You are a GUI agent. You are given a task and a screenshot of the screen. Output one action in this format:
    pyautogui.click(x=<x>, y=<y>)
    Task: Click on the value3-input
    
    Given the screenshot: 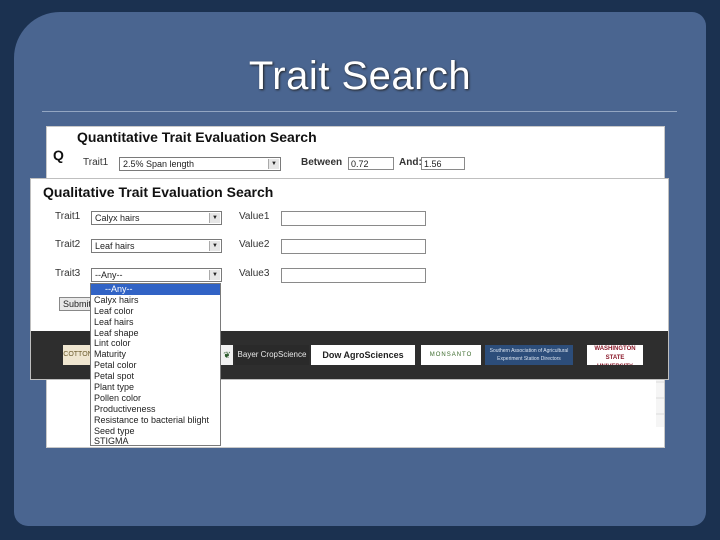 What is the action you would take?
    pyautogui.click(x=353, y=275)
    